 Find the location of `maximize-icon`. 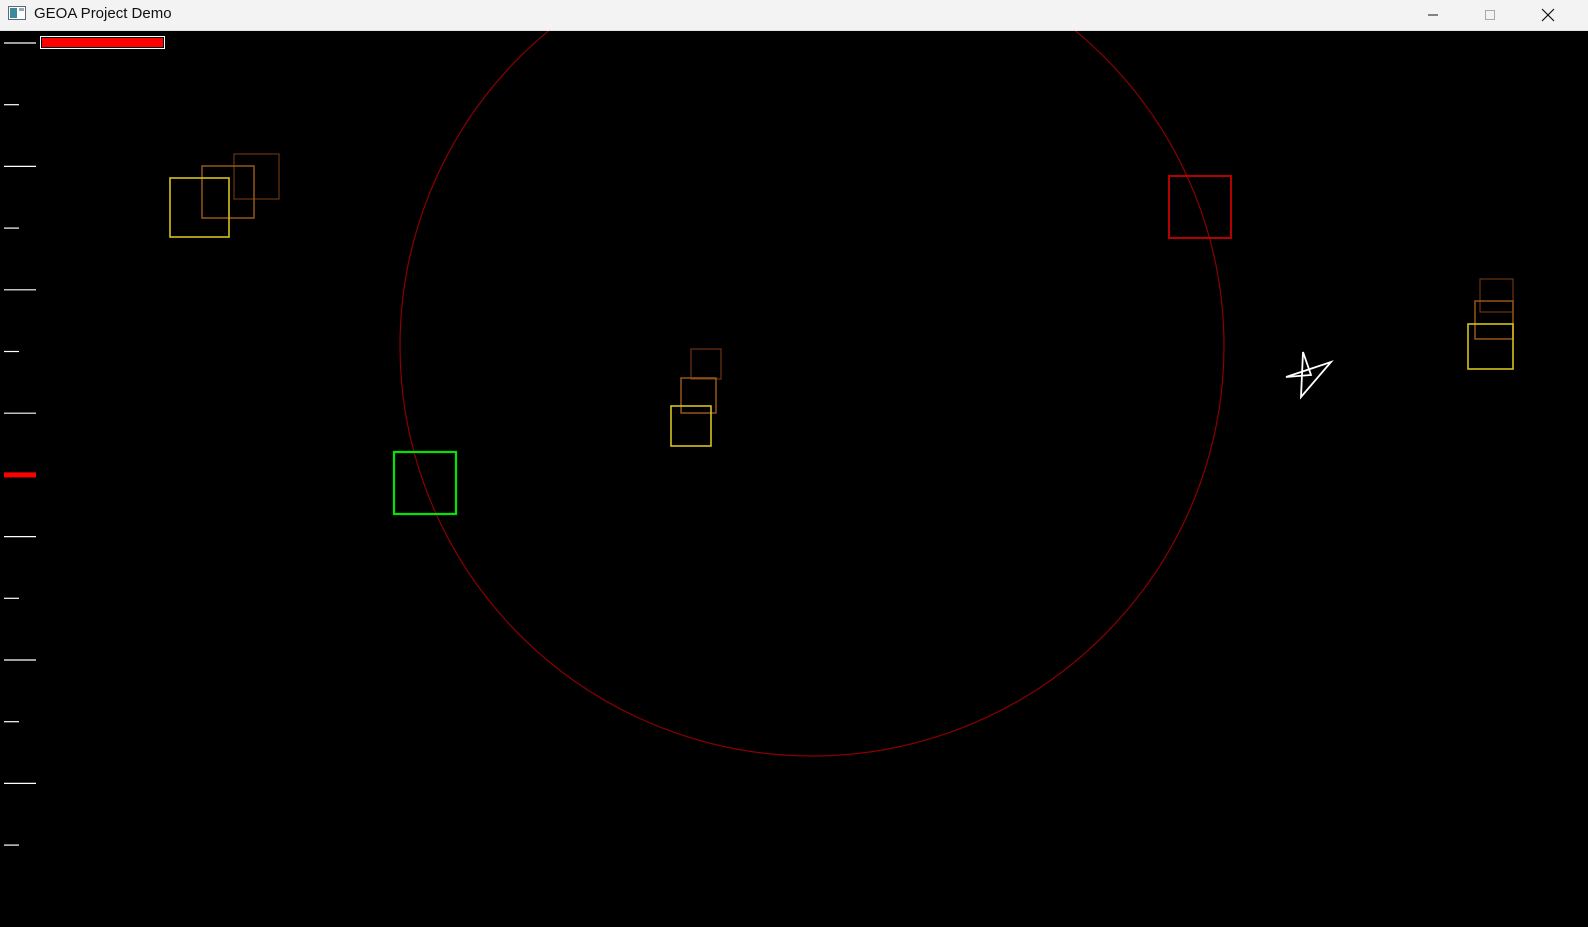

maximize-icon is located at coordinates (1490, 15).